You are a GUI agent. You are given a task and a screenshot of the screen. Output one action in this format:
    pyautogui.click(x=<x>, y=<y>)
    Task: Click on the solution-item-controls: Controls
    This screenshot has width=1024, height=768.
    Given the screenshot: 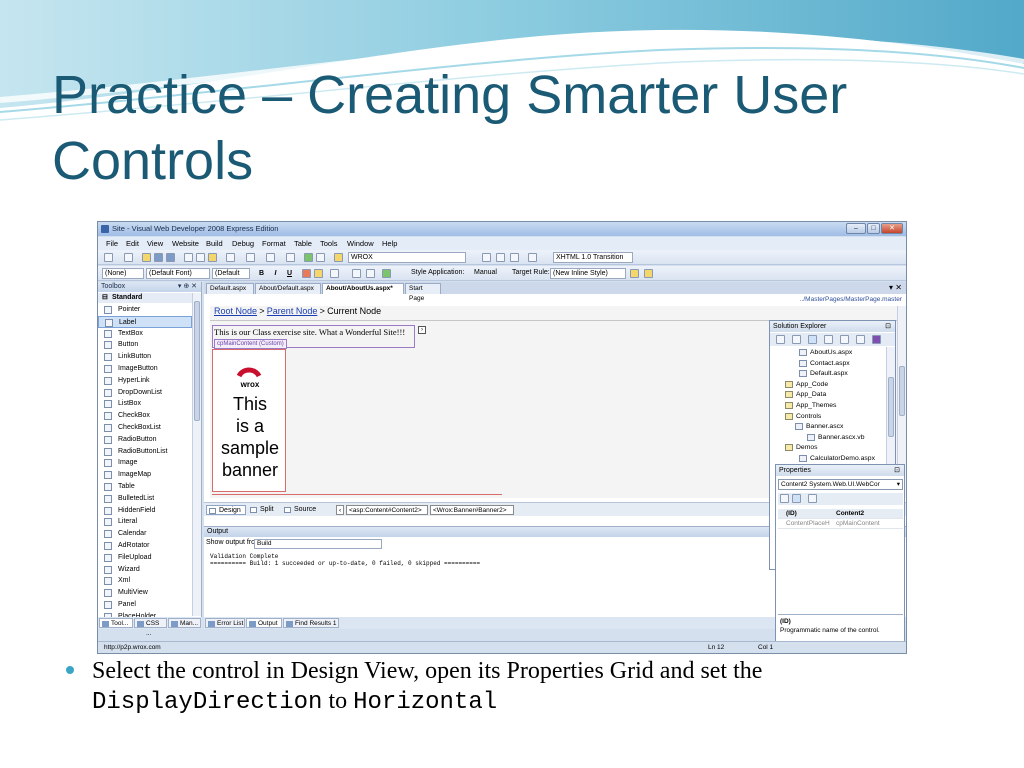 What is the action you would take?
    pyautogui.click(x=802, y=416)
    